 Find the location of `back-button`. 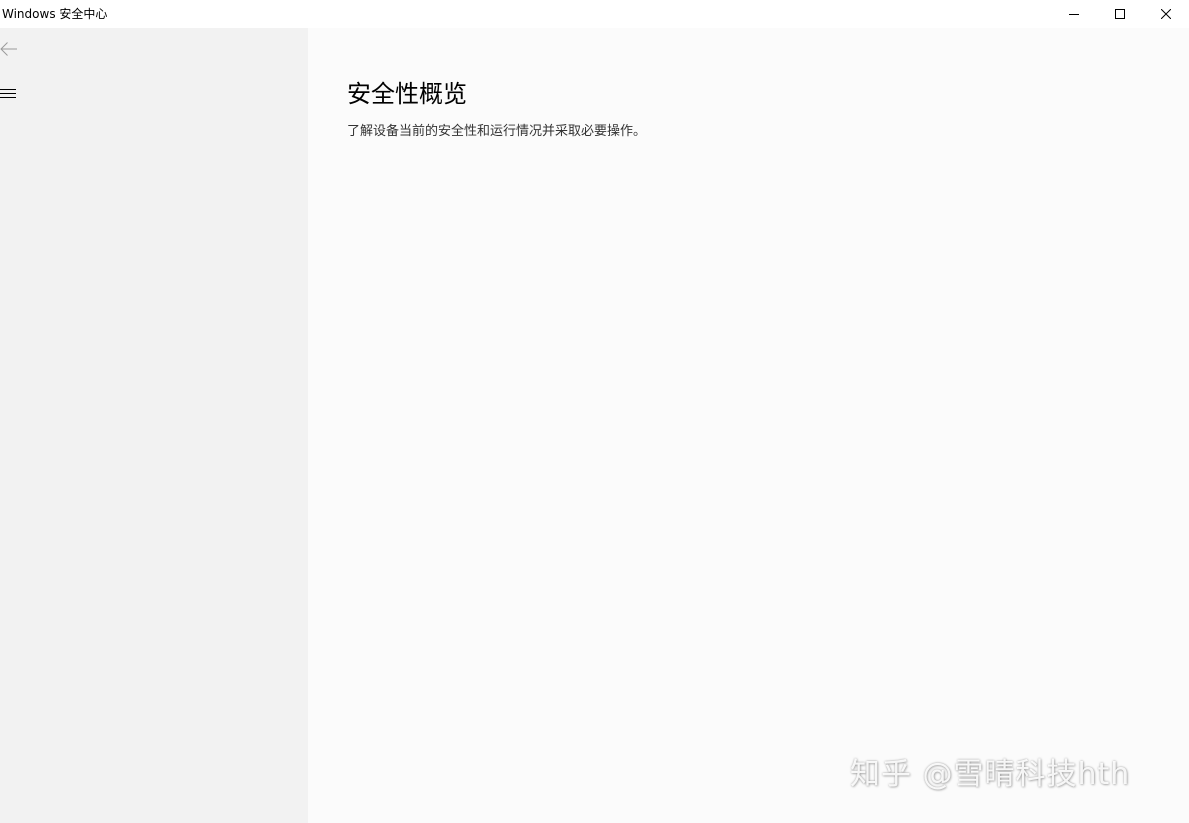

back-button is located at coordinates (20, 49).